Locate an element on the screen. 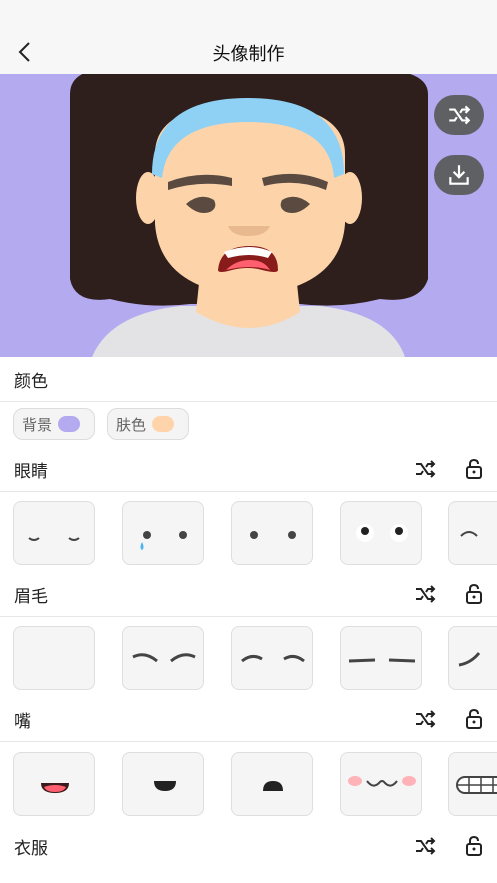 Image resolution: width=497 pixels, height=883 pixels. clothes-section-header: 衣服 is located at coordinates (248, 846).